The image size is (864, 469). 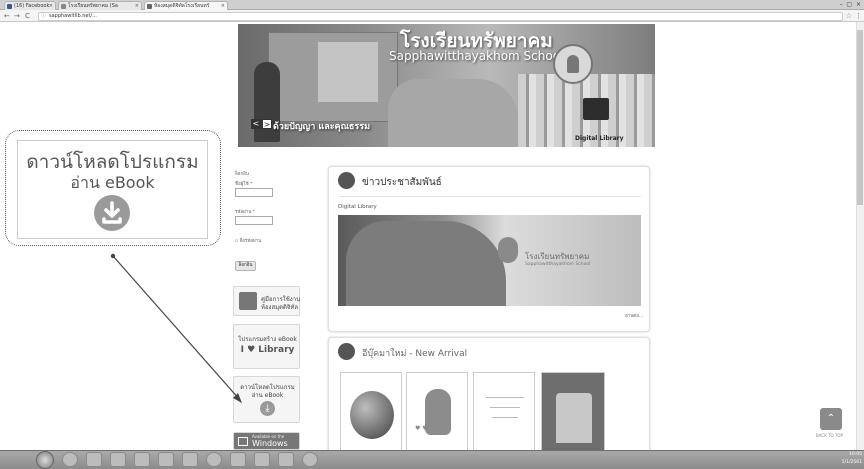 What do you see at coordinates (256, 124) in the screenshot?
I see `slide-prev-button: <` at bounding box center [256, 124].